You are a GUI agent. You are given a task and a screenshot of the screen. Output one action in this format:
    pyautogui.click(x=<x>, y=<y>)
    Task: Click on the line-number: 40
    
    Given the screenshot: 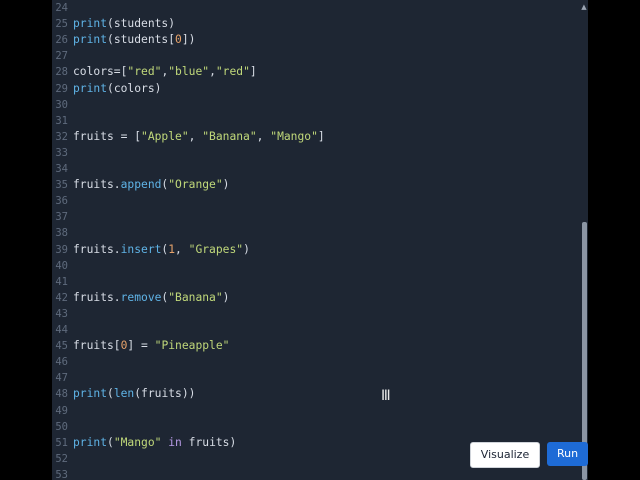 What is the action you would take?
    pyautogui.click(x=61, y=265)
    